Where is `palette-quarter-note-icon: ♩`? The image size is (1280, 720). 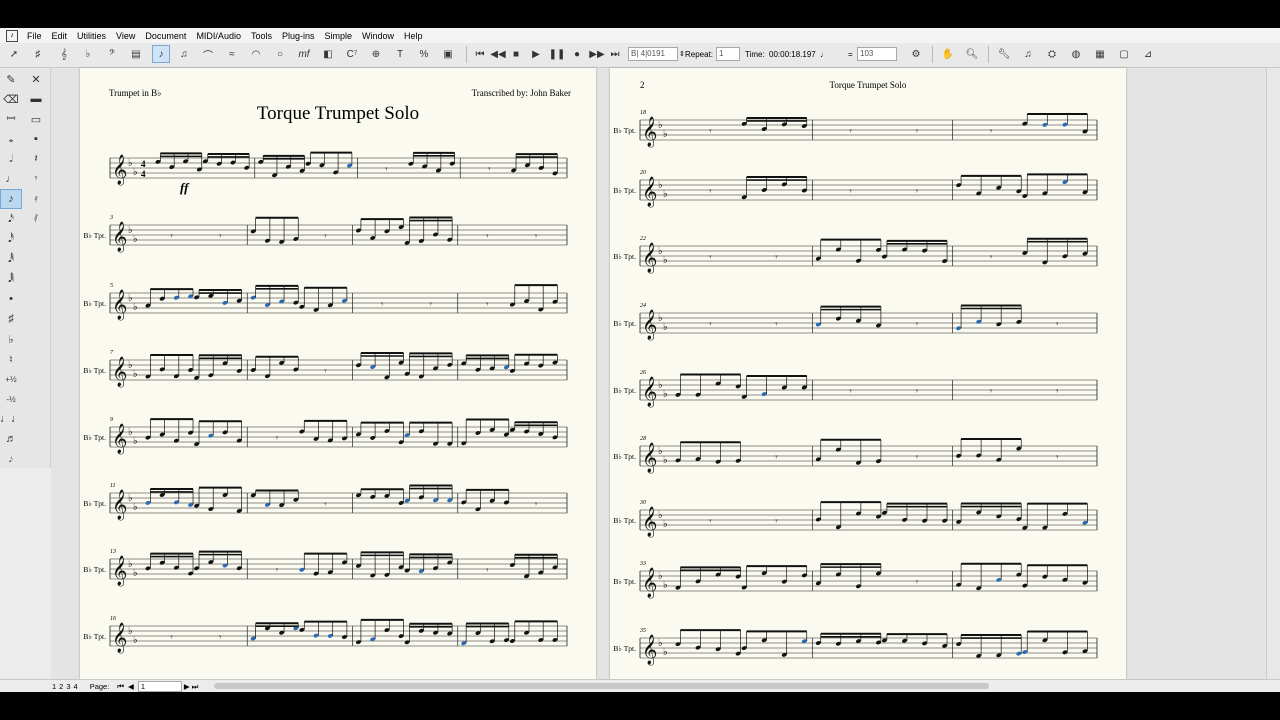 palette-quarter-note-icon: ♩ is located at coordinates (11, 179).